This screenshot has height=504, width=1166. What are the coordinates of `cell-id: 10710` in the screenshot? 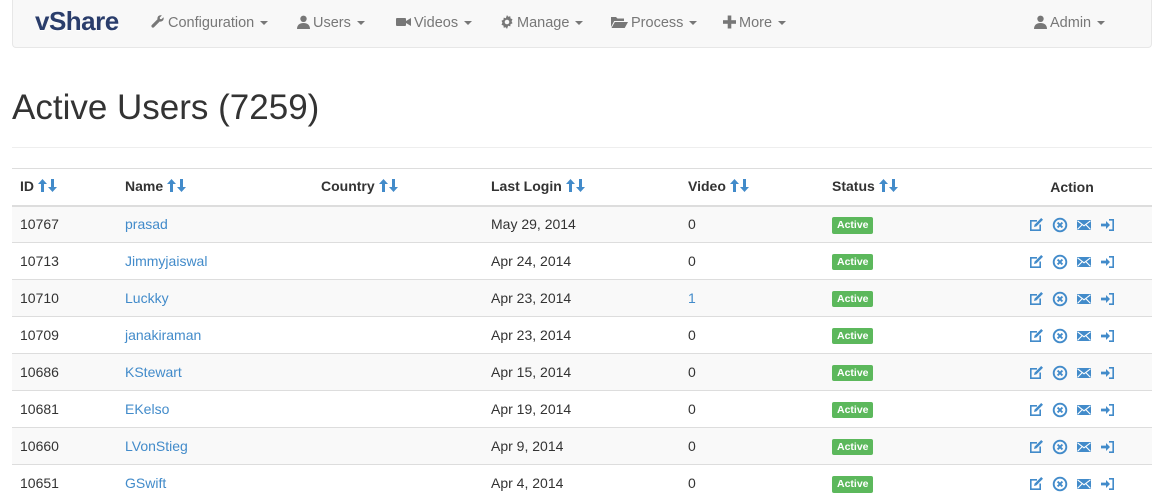 It's located at (64, 298).